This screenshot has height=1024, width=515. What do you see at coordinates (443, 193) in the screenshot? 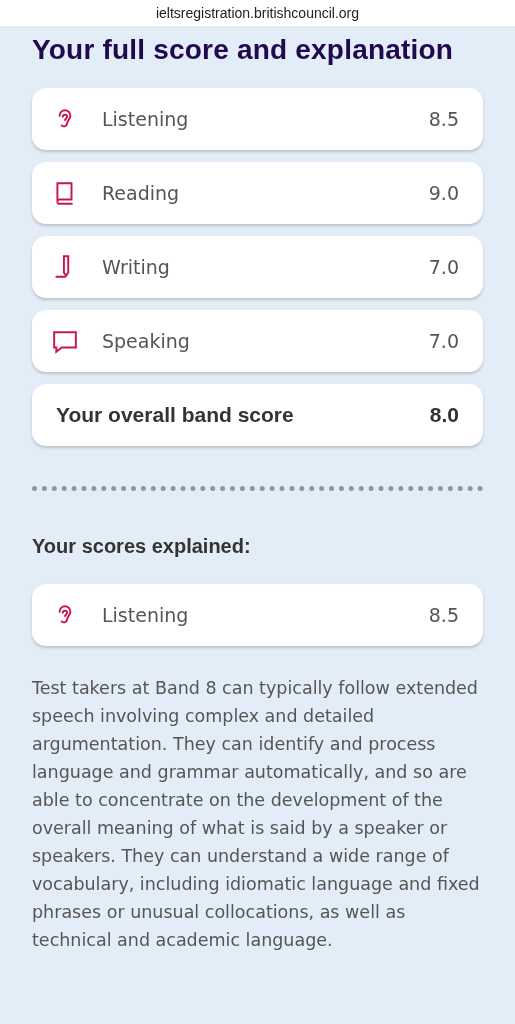
I see `band-score: 9.0` at bounding box center [443, 193].